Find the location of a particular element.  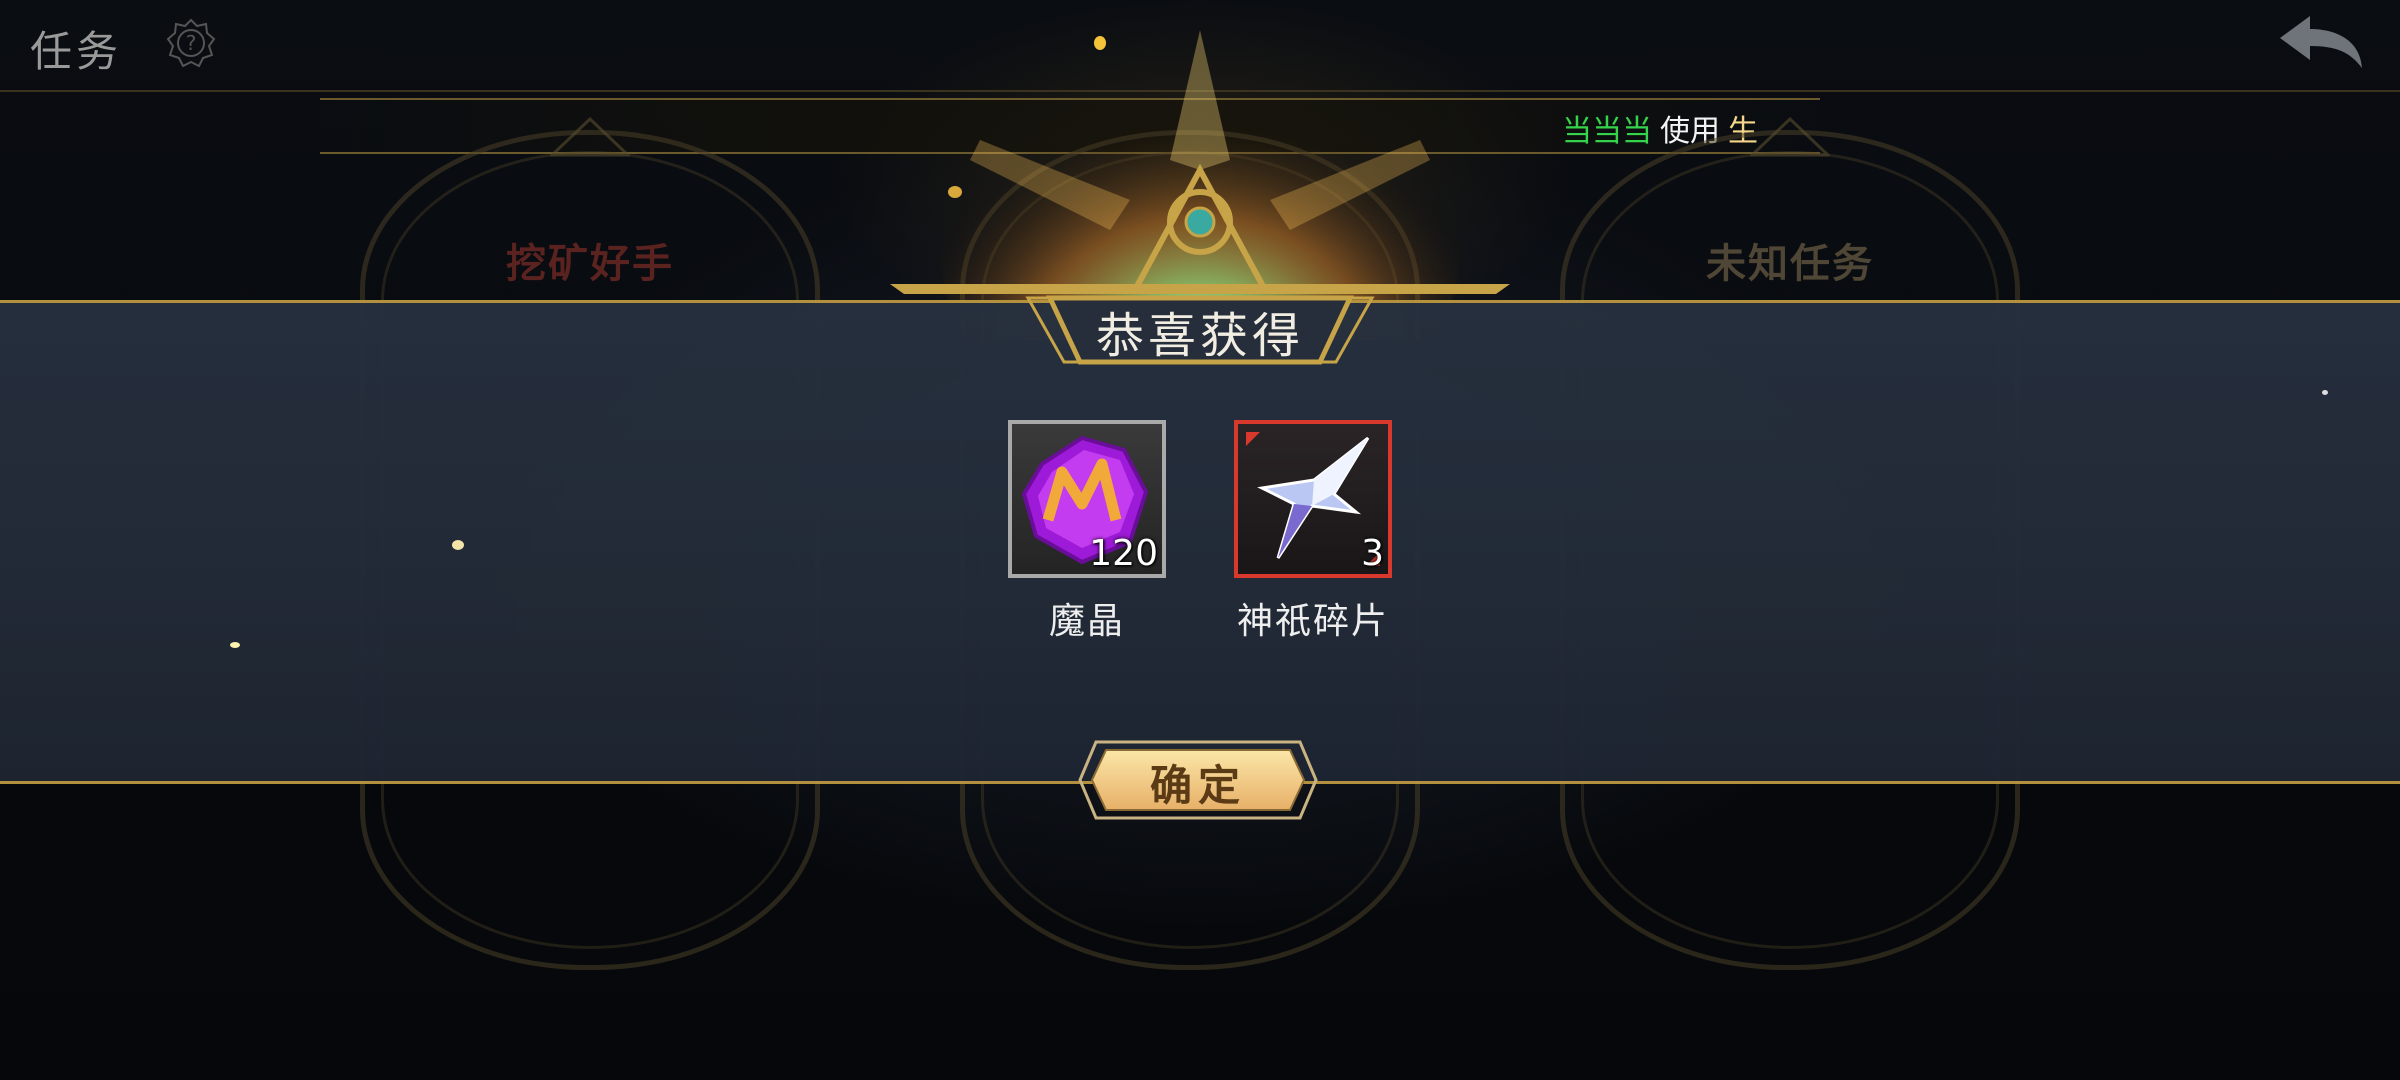

item-count: 3 is located at coordinates (1372, 553).